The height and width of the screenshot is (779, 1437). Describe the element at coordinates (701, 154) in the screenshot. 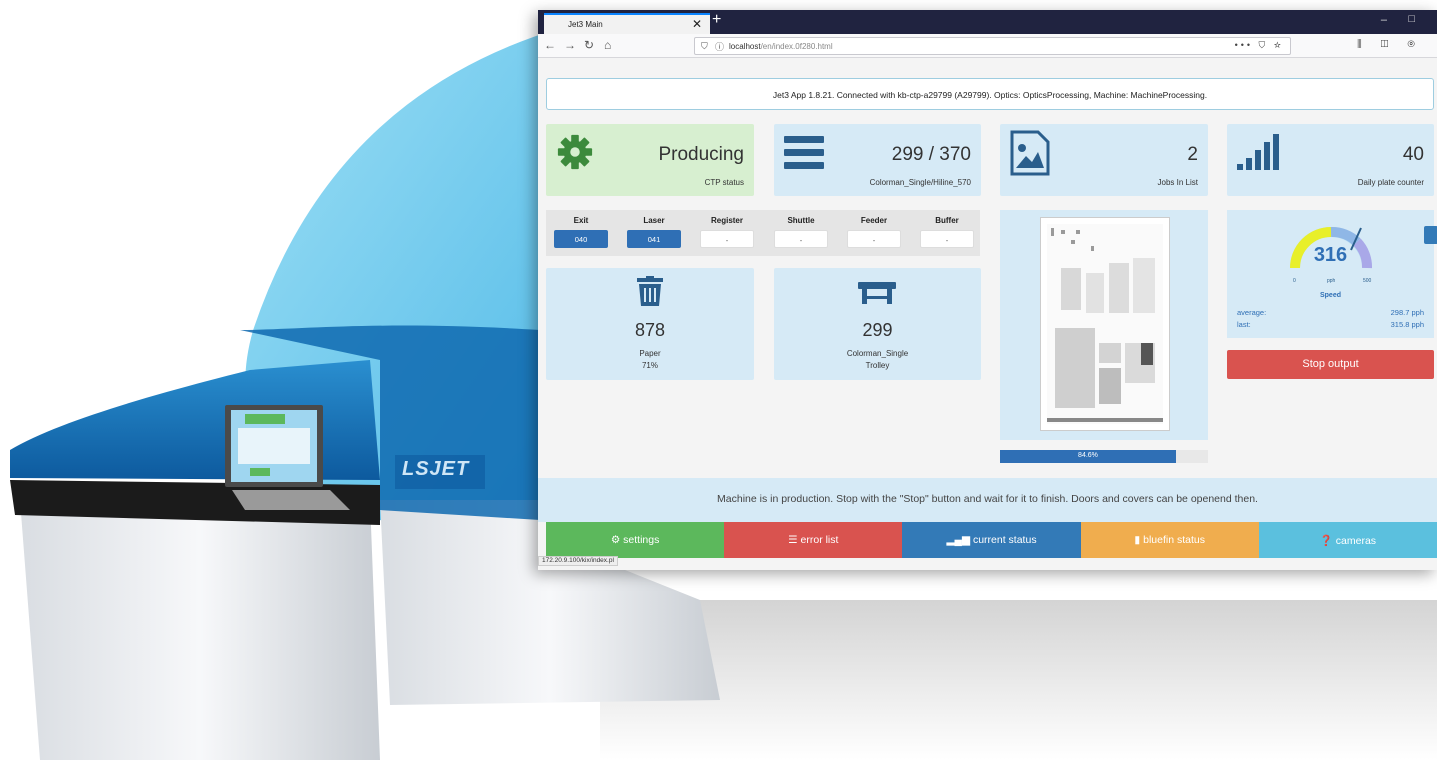

I see `ctp-status-value: Producing` at that location.